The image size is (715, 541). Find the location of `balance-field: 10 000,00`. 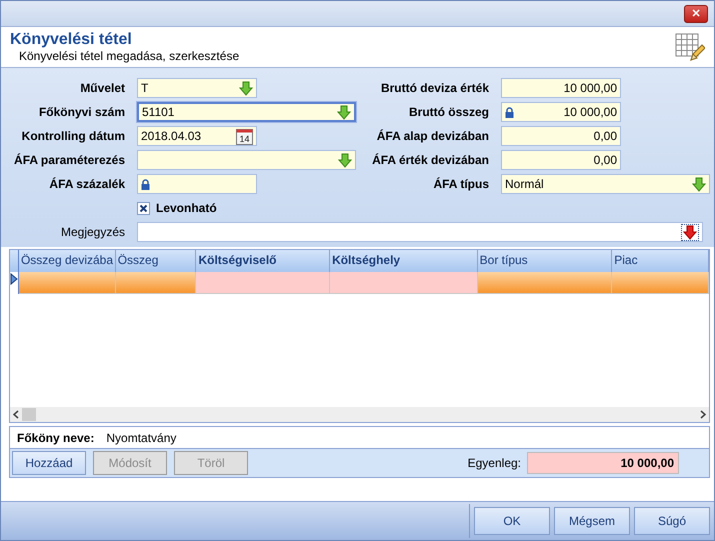

balance-field: 10 000,00 is located at coordinates (603, 463).